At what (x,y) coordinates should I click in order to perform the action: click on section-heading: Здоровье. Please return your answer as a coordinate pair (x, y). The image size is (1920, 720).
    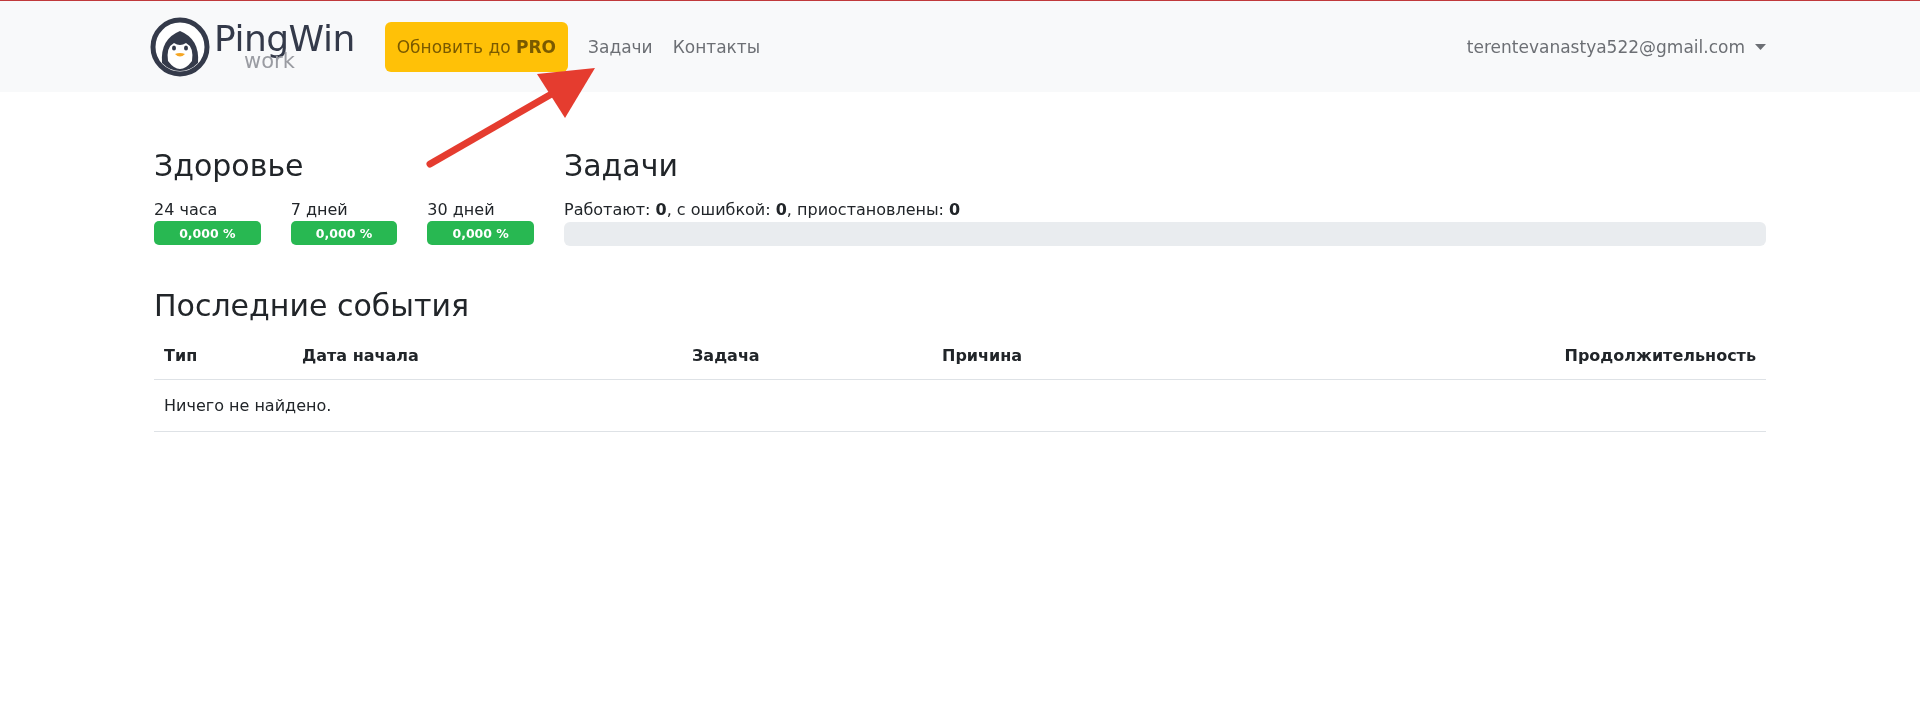
    Looking at the image, I should click on (229, 166).